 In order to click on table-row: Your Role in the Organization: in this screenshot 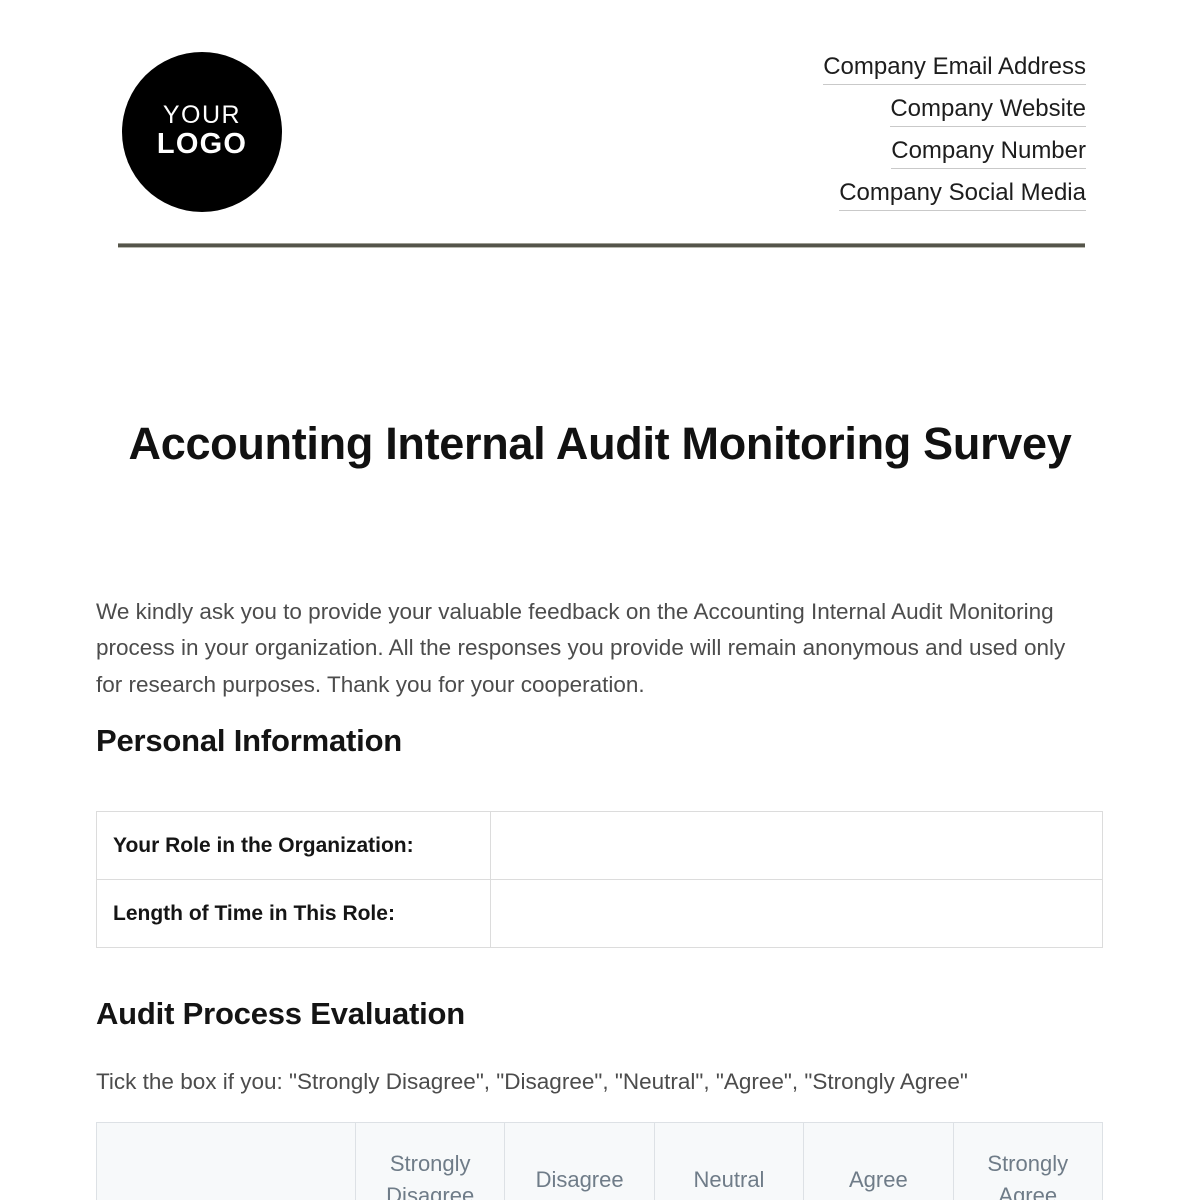, I will do `click(599, 845)`.